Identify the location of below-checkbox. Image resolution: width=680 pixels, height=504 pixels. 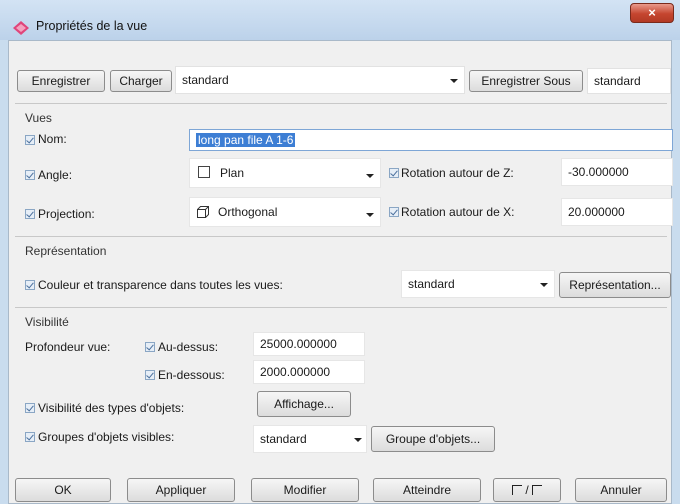
(150, 375).